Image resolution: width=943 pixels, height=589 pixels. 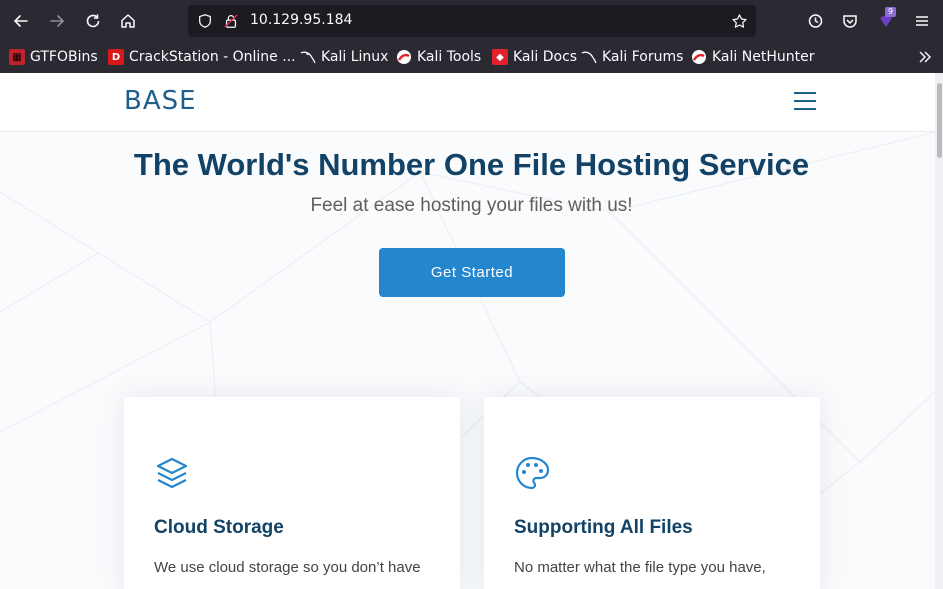 I want to click on bookmark-kali-linux: Kali Linux, so click(x=344, y=57).